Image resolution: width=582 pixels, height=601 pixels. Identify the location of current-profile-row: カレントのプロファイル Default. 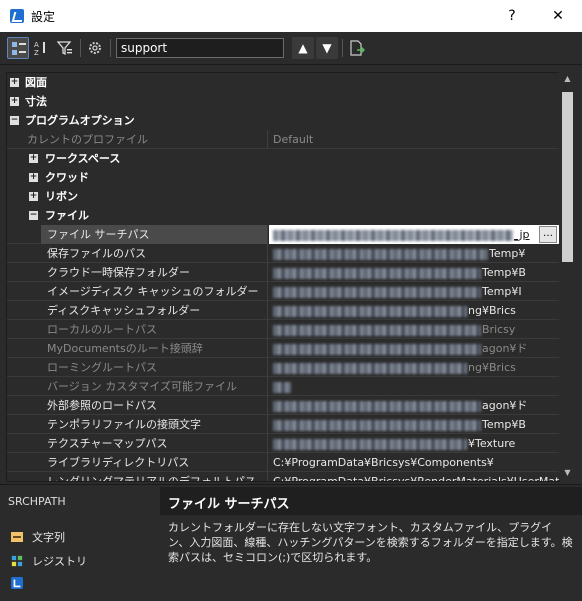
(283, 139).